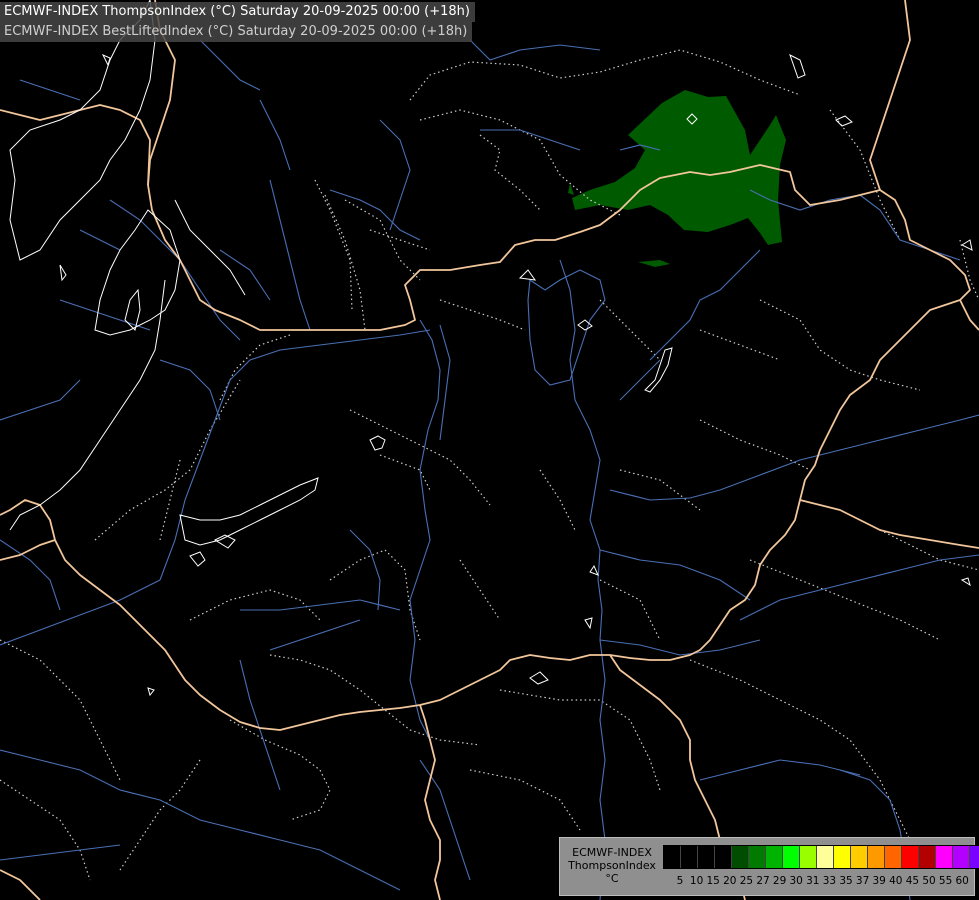  I want to click on legend-tick-label: 40, so click(896, 881).